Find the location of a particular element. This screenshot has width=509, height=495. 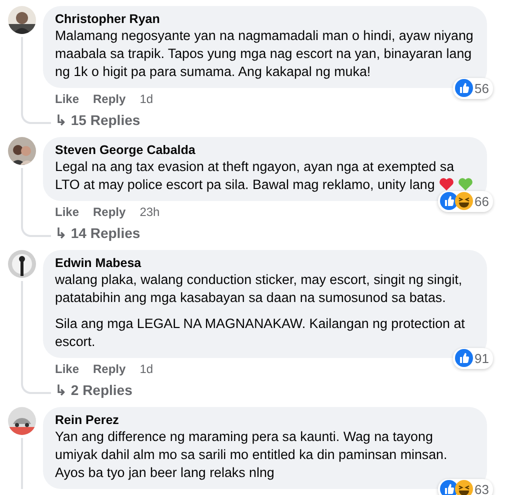

comment-text: walang plaka, walang conduction sticker, may escort, singit ng singit, patatabihin ang mga kasabayan sa daan na sumosunod sa batas. is located at coordinates (259, 289).